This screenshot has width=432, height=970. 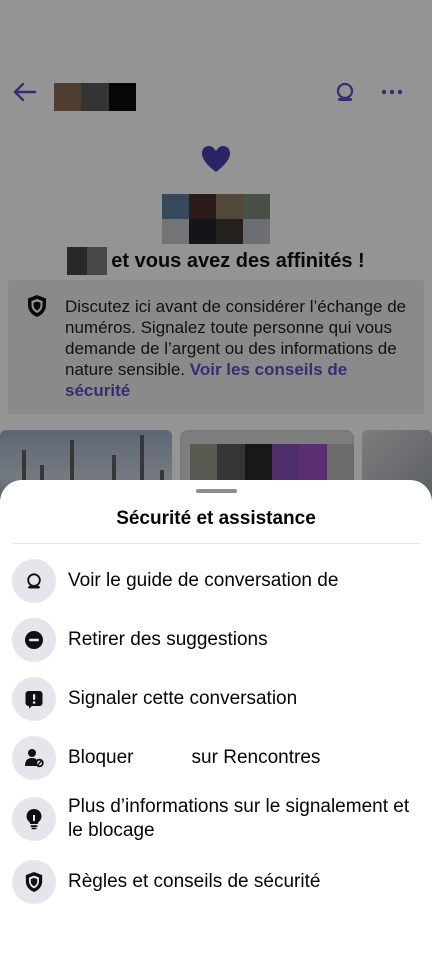 What do you see at coordinates (34, 882) in the screenshot?
I see `shield-icon` at bounding box center [34, 882].